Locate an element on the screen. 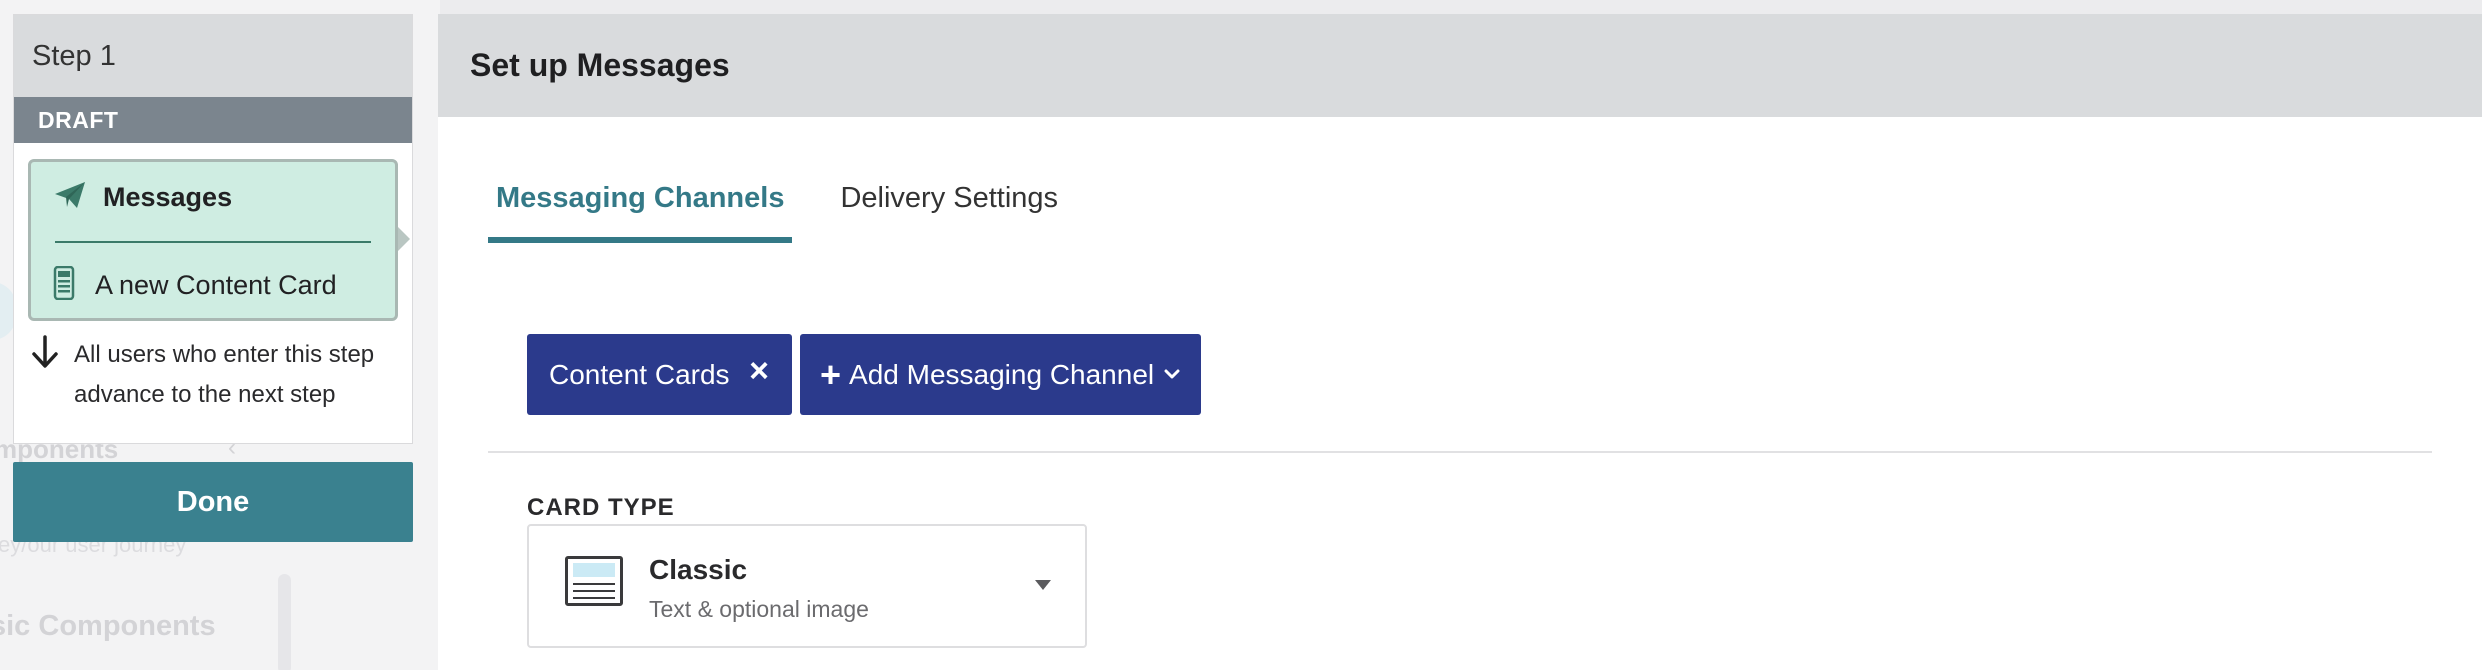  messages-divider is located at coordinates (213, 242).